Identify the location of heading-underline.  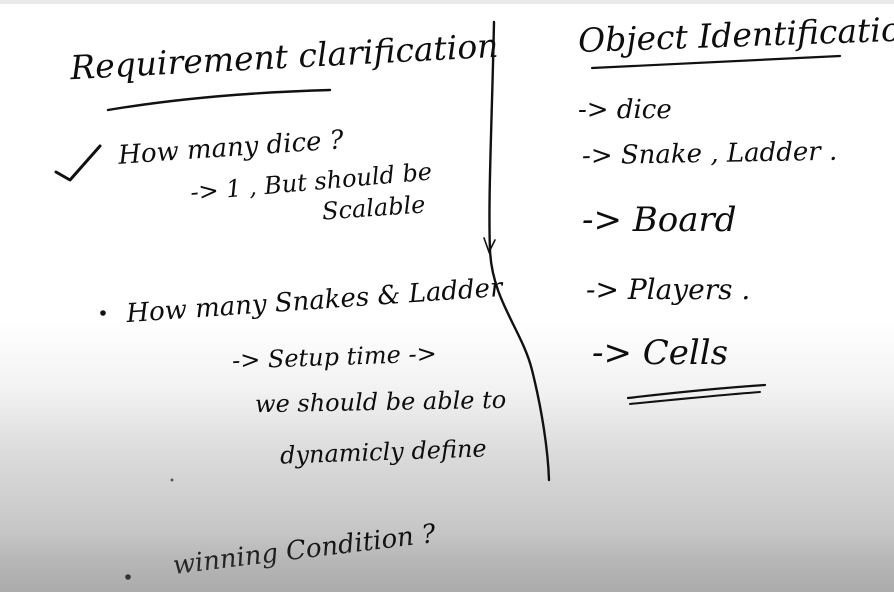
(219, 100).